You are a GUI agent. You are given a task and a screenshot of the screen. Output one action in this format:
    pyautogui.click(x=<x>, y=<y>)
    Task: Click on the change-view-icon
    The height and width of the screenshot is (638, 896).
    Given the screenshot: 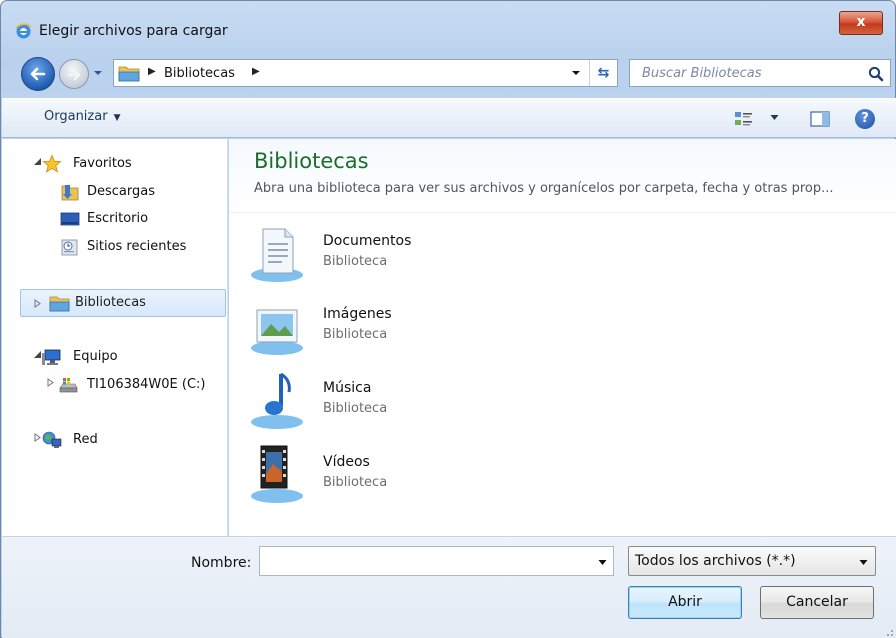 What is the action you would take?
    pyautogui.click(x=744, y=119)
    